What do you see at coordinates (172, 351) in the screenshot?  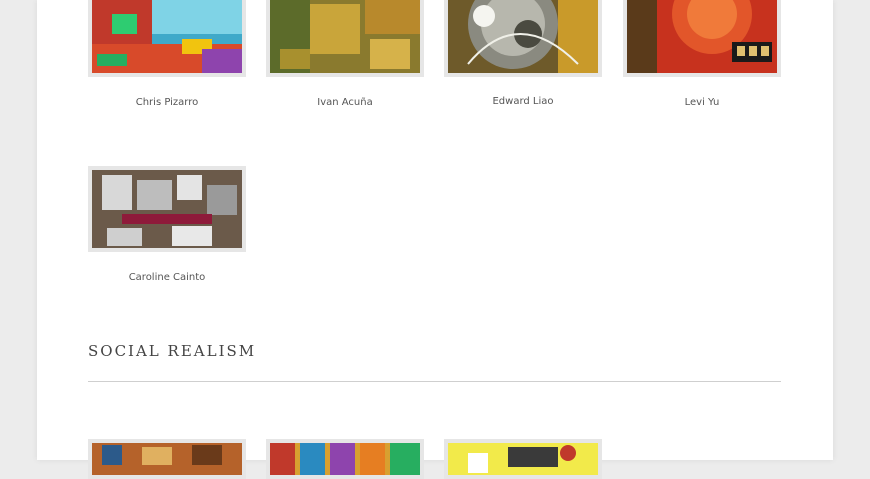 I see `section-title: SOCIAL REALISM` at bounding box center [172, 351].